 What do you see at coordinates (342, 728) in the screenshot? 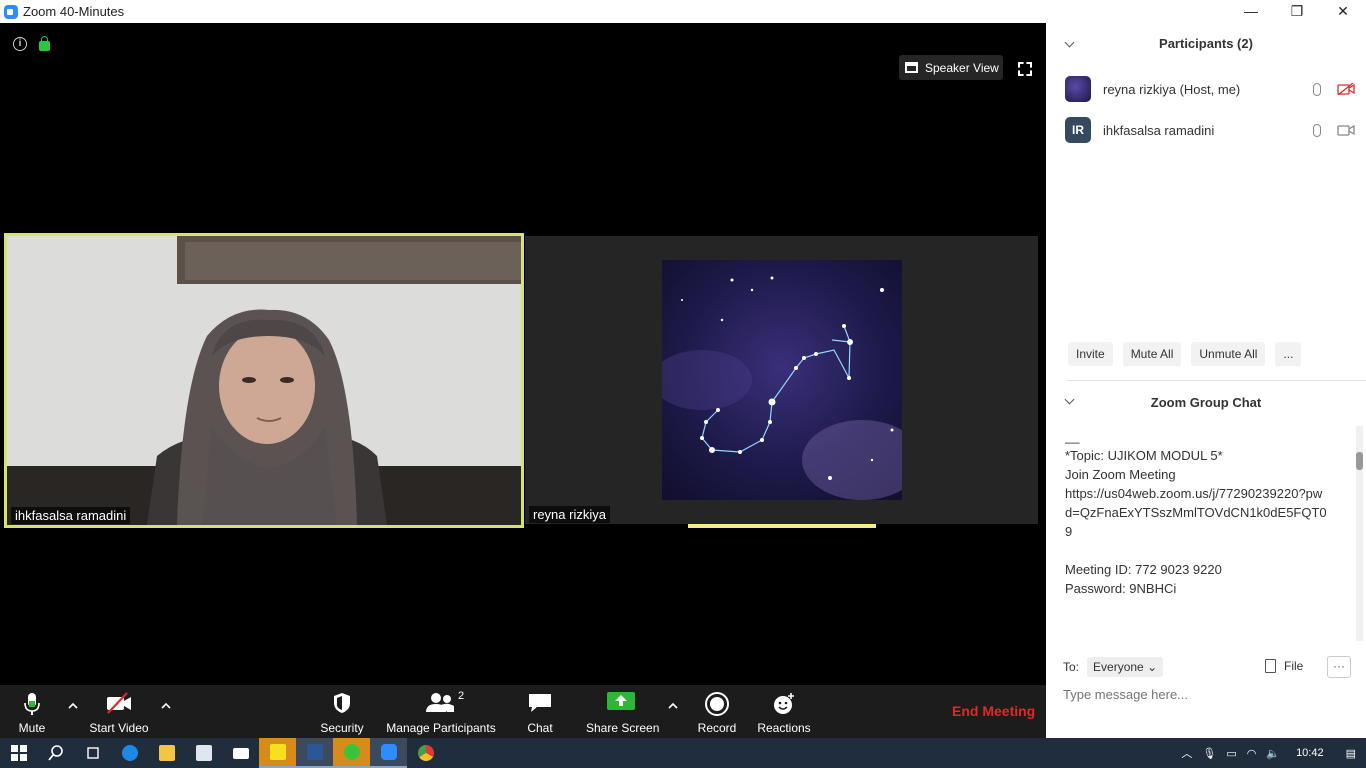
I see `security-label: Security` at bounding box center [342, 728].